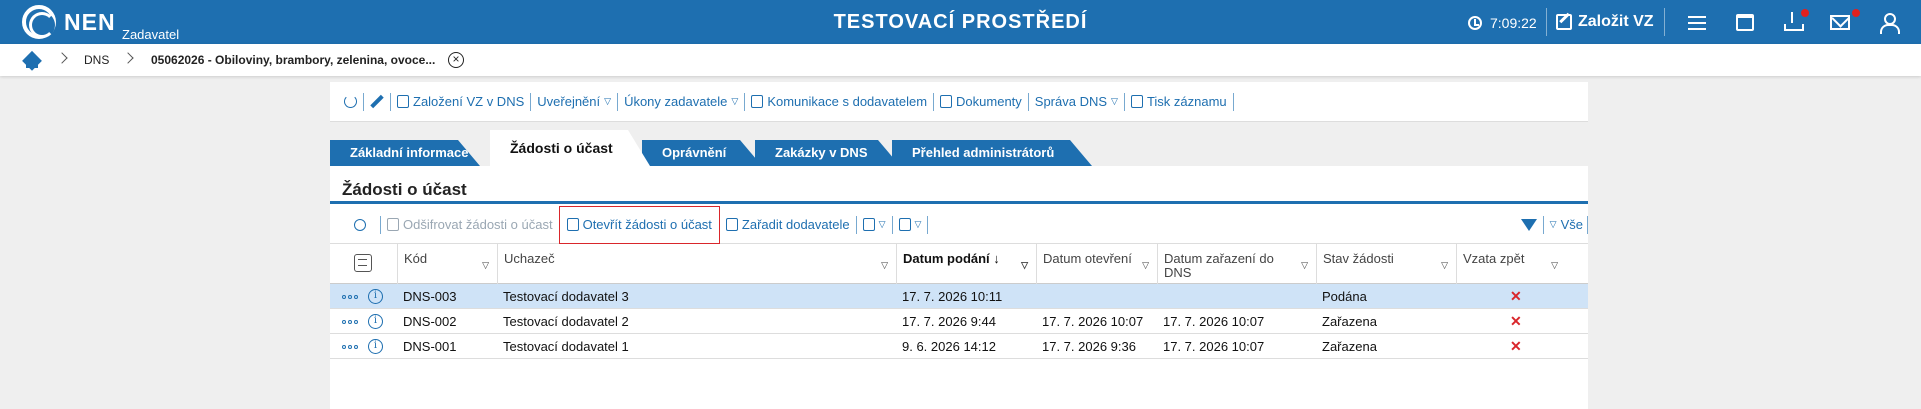  What do you see at coordinates (992, 153) in the screenshot?
I see `tab-administrators: Přehled administrátorů` at bounding box center [992, 153].